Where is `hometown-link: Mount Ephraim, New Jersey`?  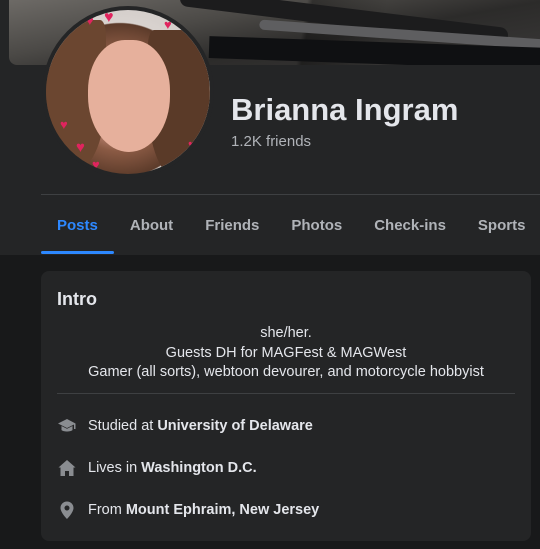
hometown-link: Mount Ephraim, New Jersey is located at coordinates (222, 510).